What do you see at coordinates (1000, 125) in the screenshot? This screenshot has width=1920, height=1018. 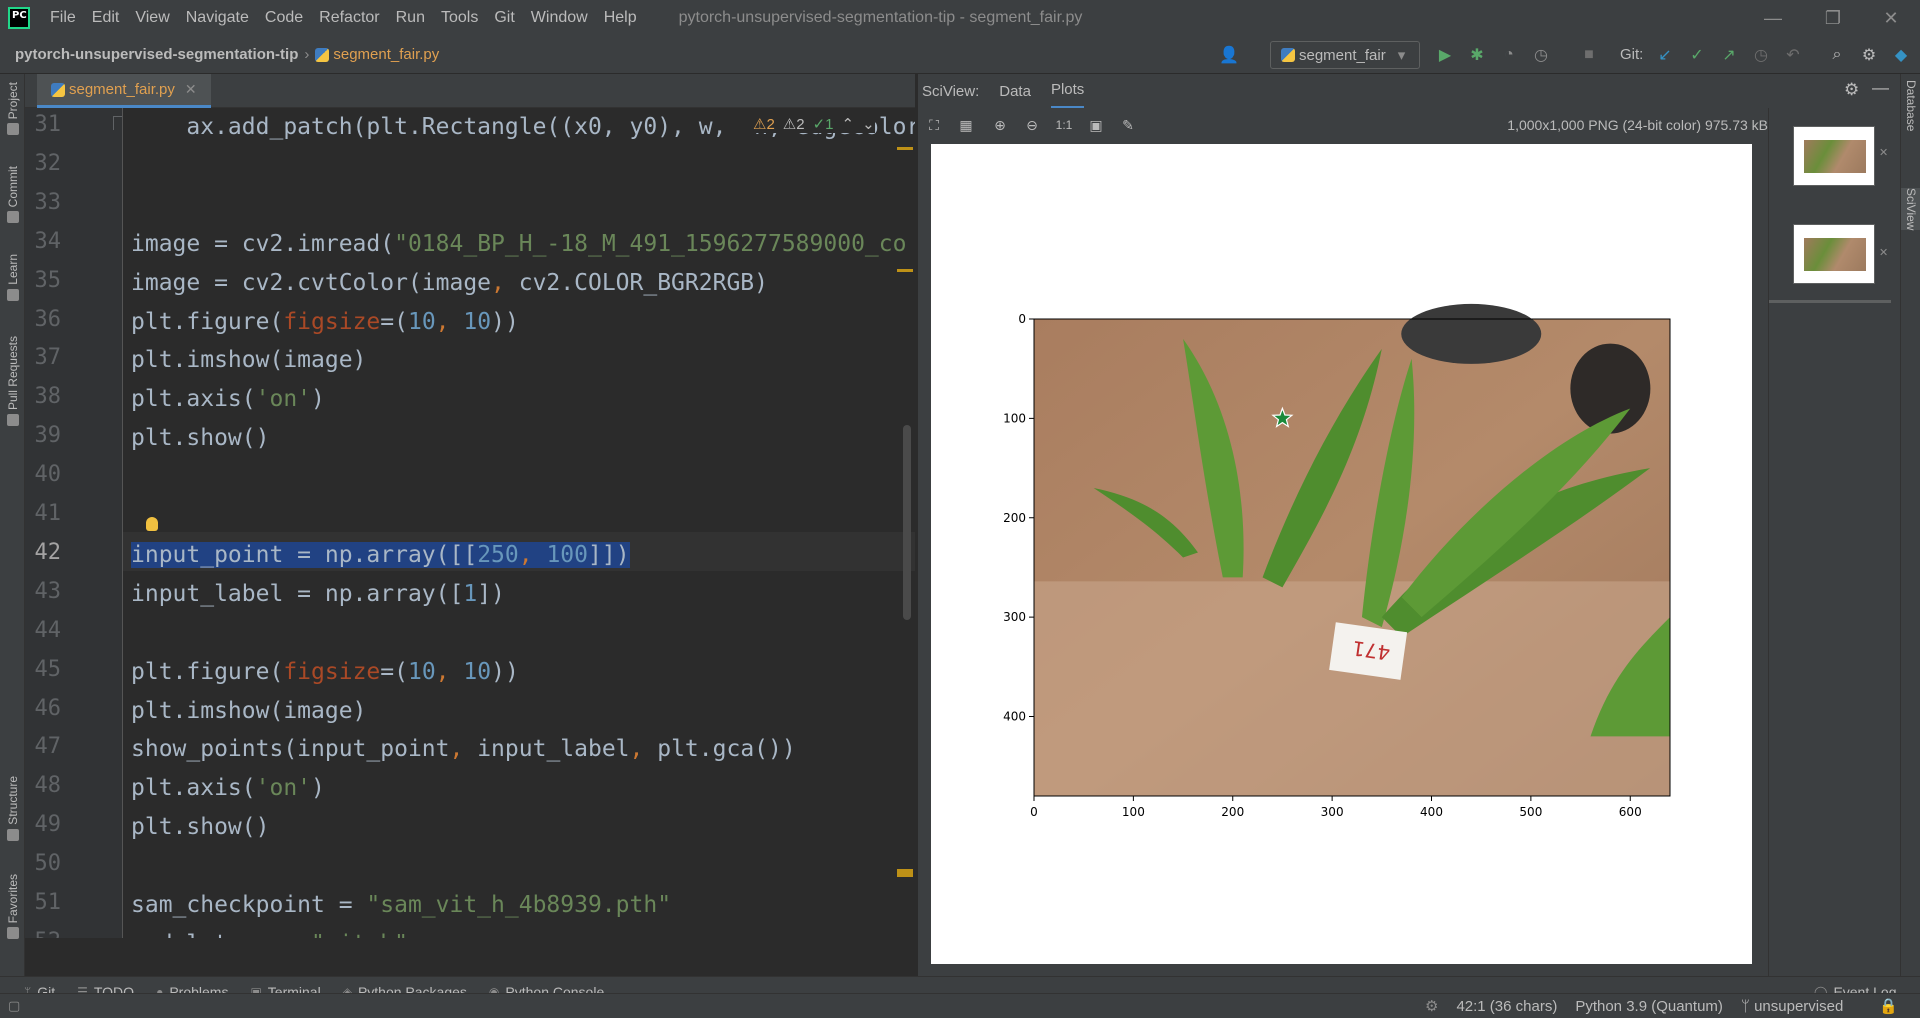 I see `zoom-in-icon: ⊕` at bounding box center [1000, 125].